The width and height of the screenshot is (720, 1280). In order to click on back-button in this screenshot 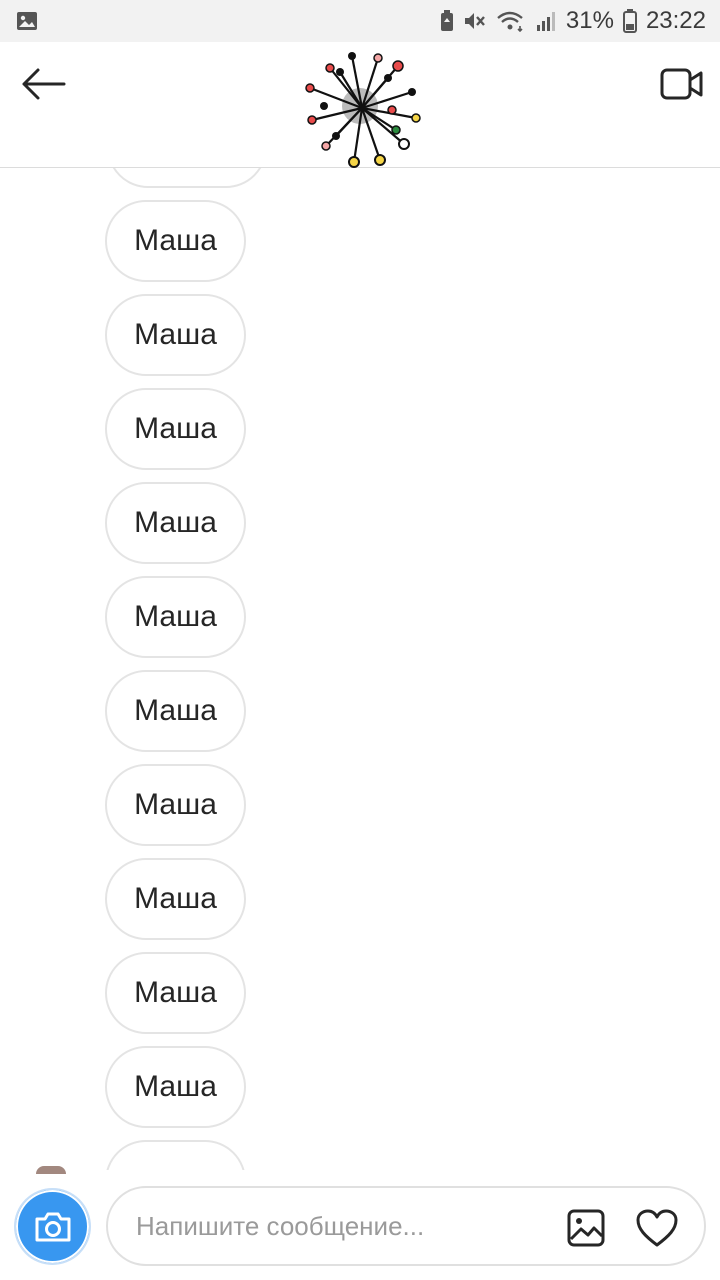, I will do `click(43, 84)`.